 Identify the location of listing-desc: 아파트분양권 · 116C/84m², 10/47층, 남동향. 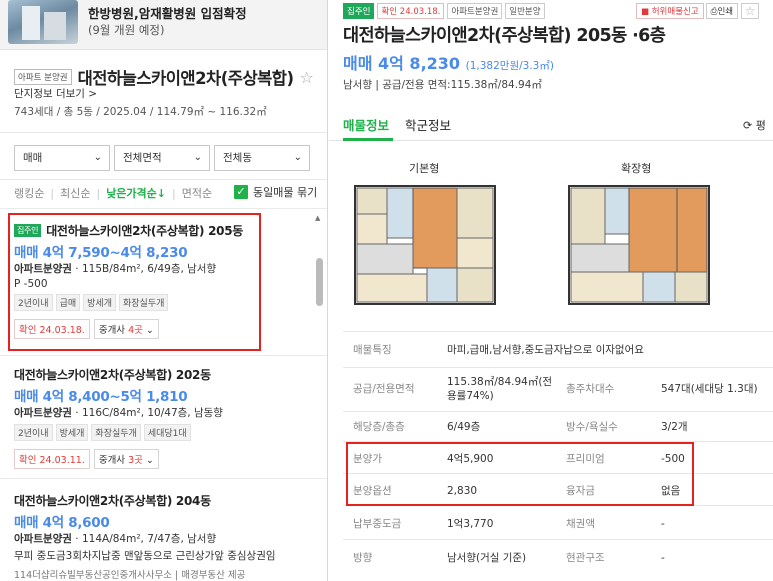
(118, 413).